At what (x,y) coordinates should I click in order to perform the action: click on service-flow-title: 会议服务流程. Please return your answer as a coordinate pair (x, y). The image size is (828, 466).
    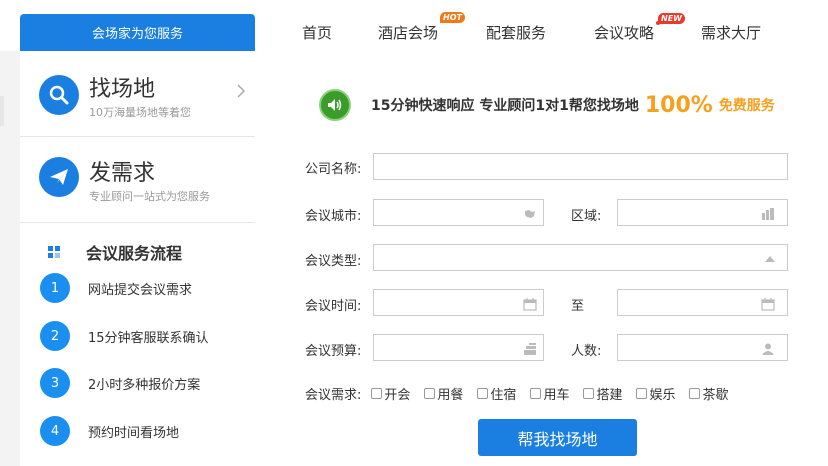
    Looking at the image, I should click on (134, 253).